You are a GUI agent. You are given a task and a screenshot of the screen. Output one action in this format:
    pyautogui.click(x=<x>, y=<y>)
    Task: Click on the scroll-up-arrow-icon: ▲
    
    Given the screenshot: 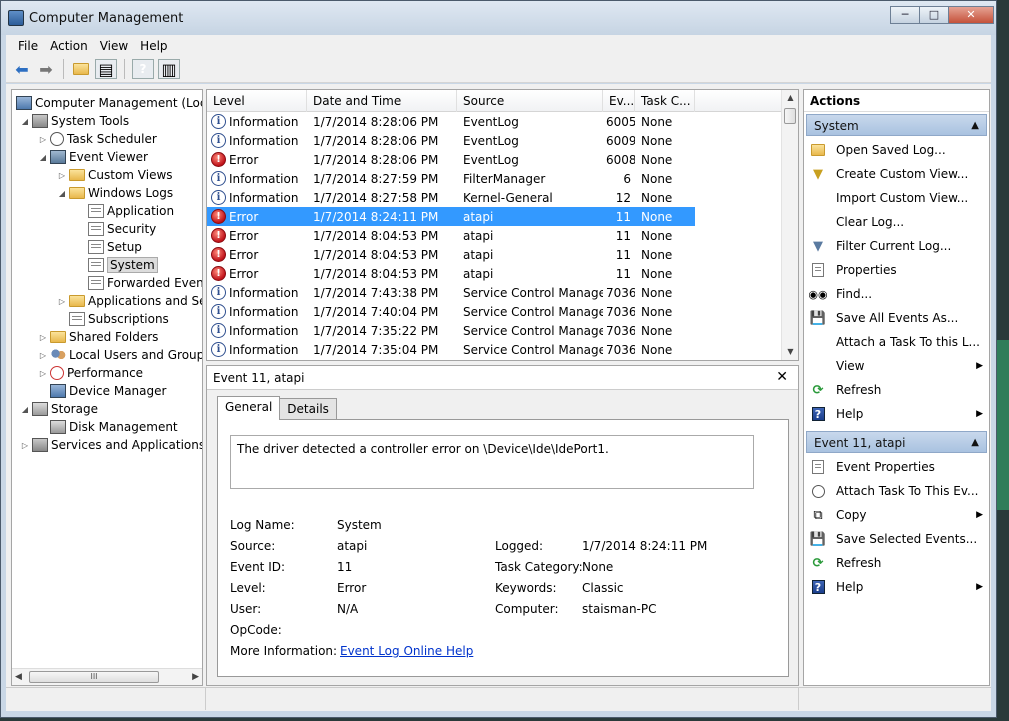 What is the action you would take?
    pyautogui.click(x=790, y=98)
    